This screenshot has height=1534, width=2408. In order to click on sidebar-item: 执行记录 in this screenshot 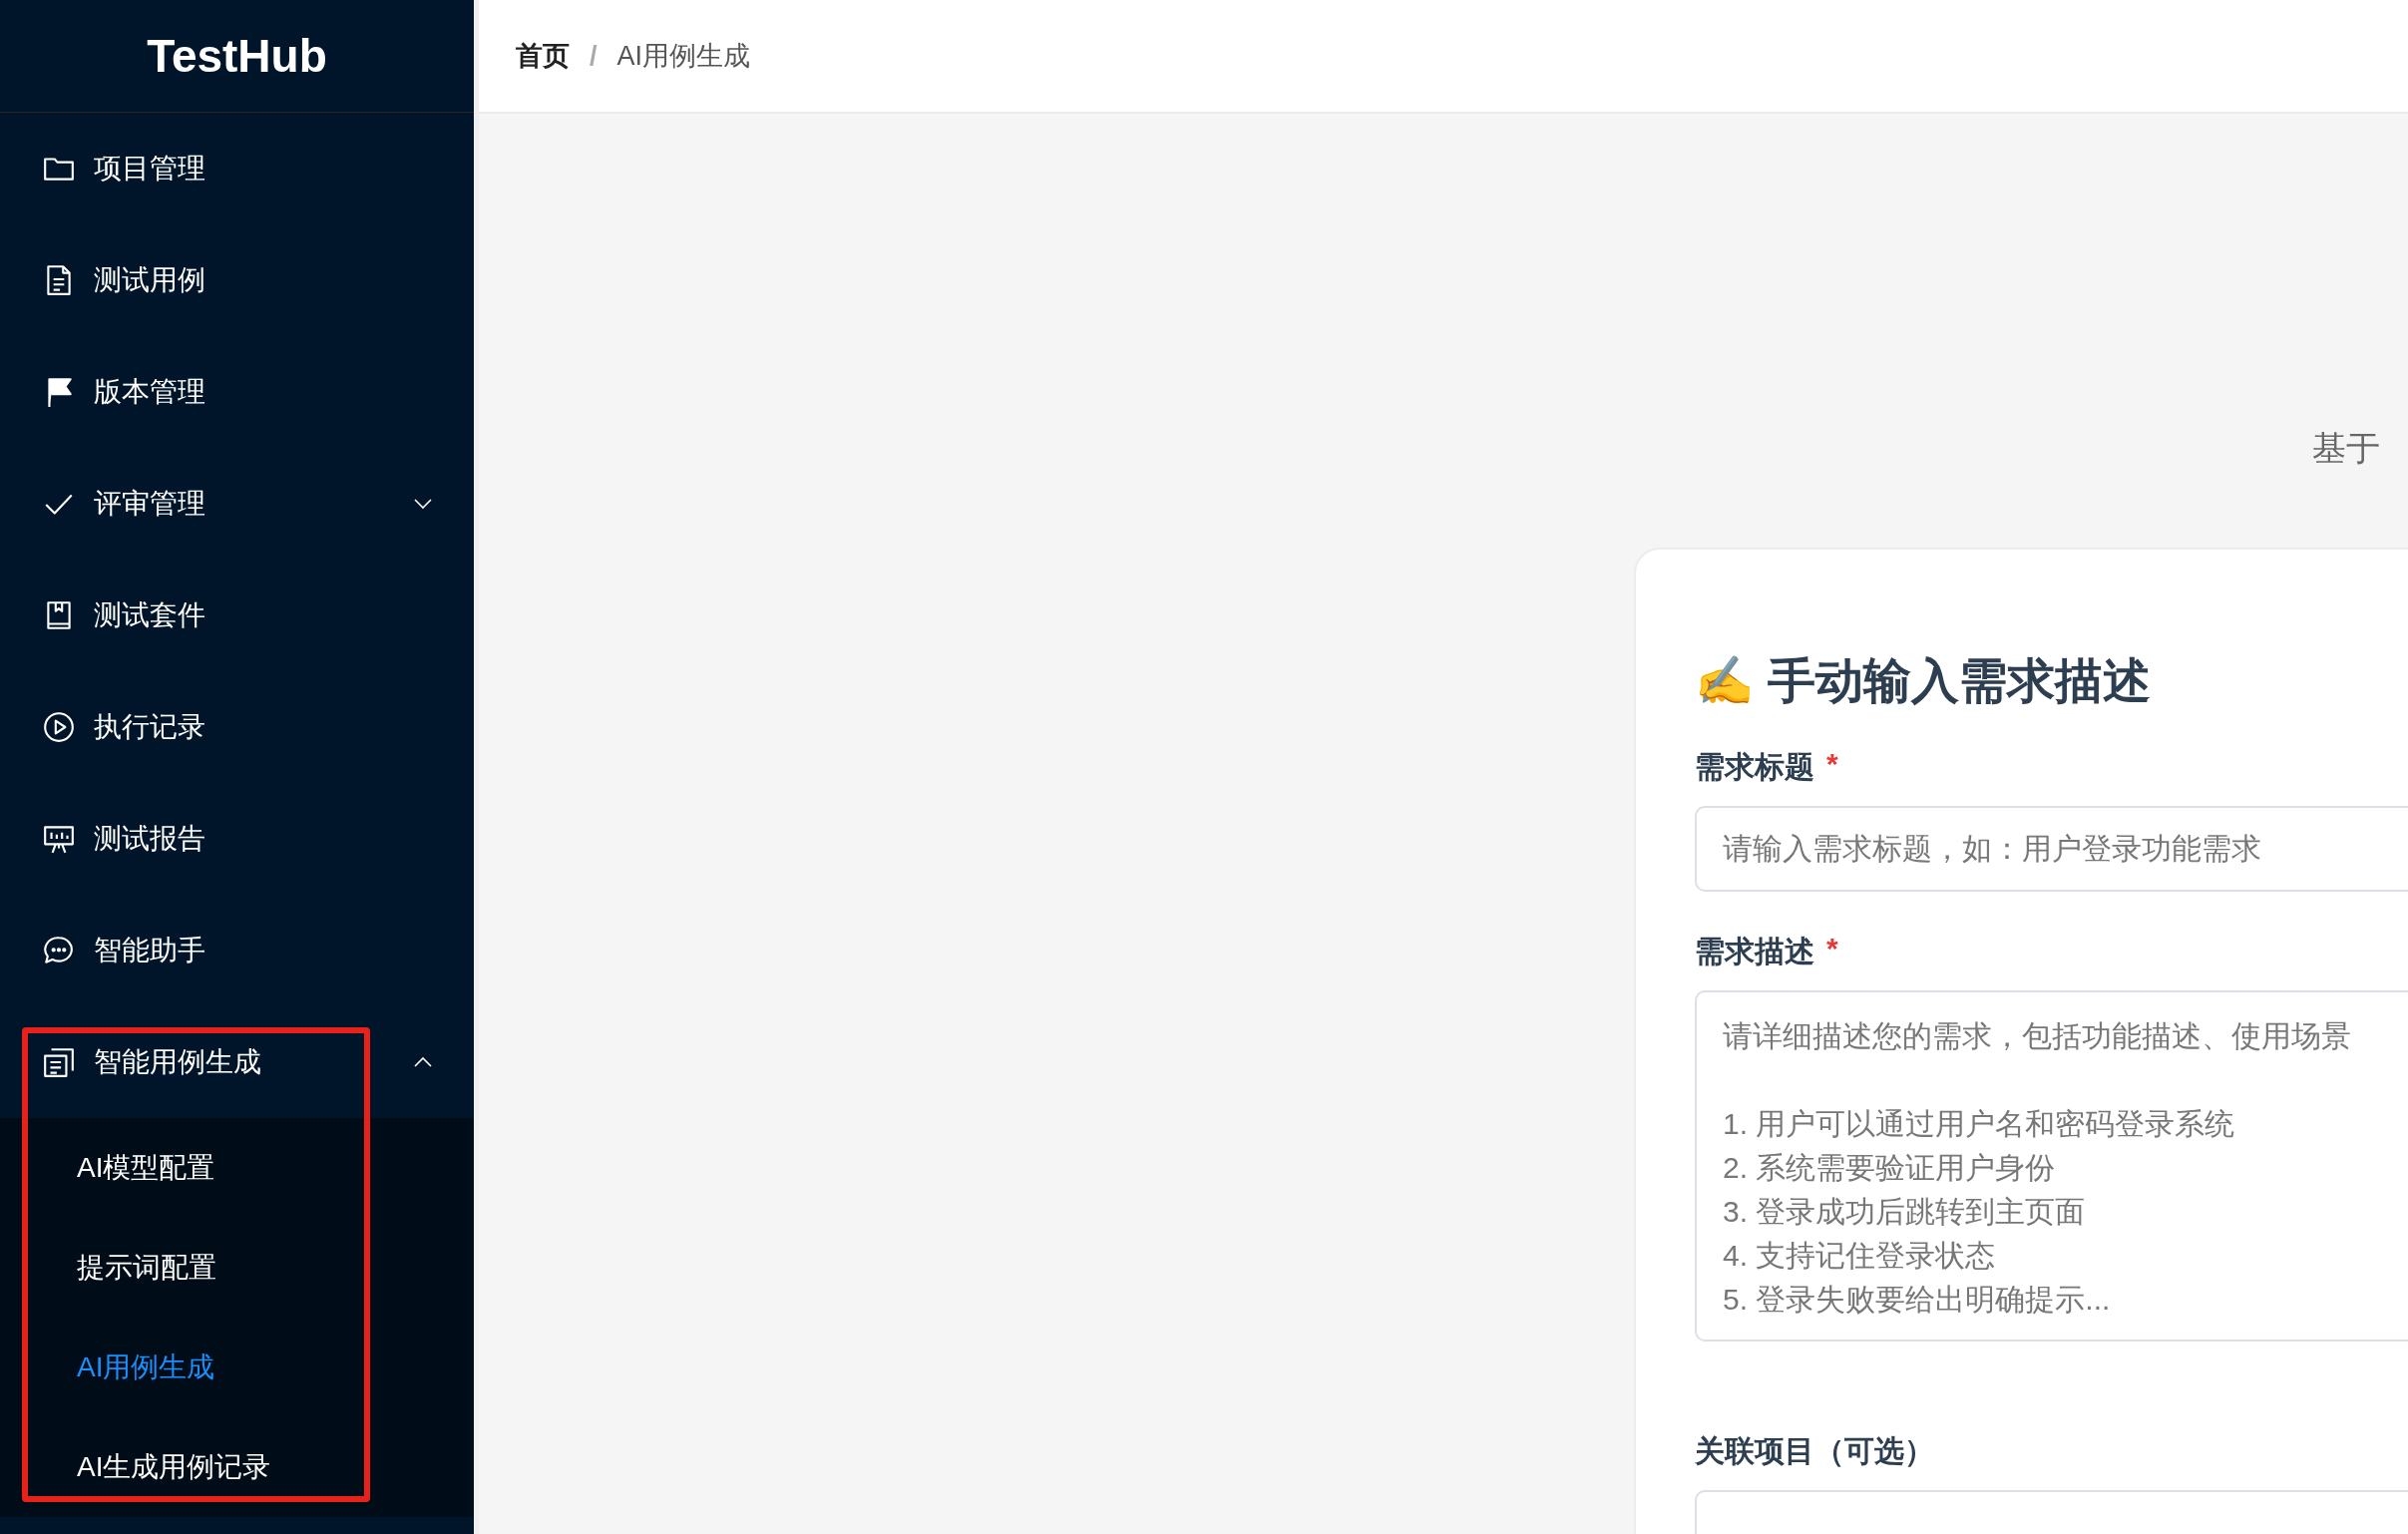, I will do `click(237, 727)`.